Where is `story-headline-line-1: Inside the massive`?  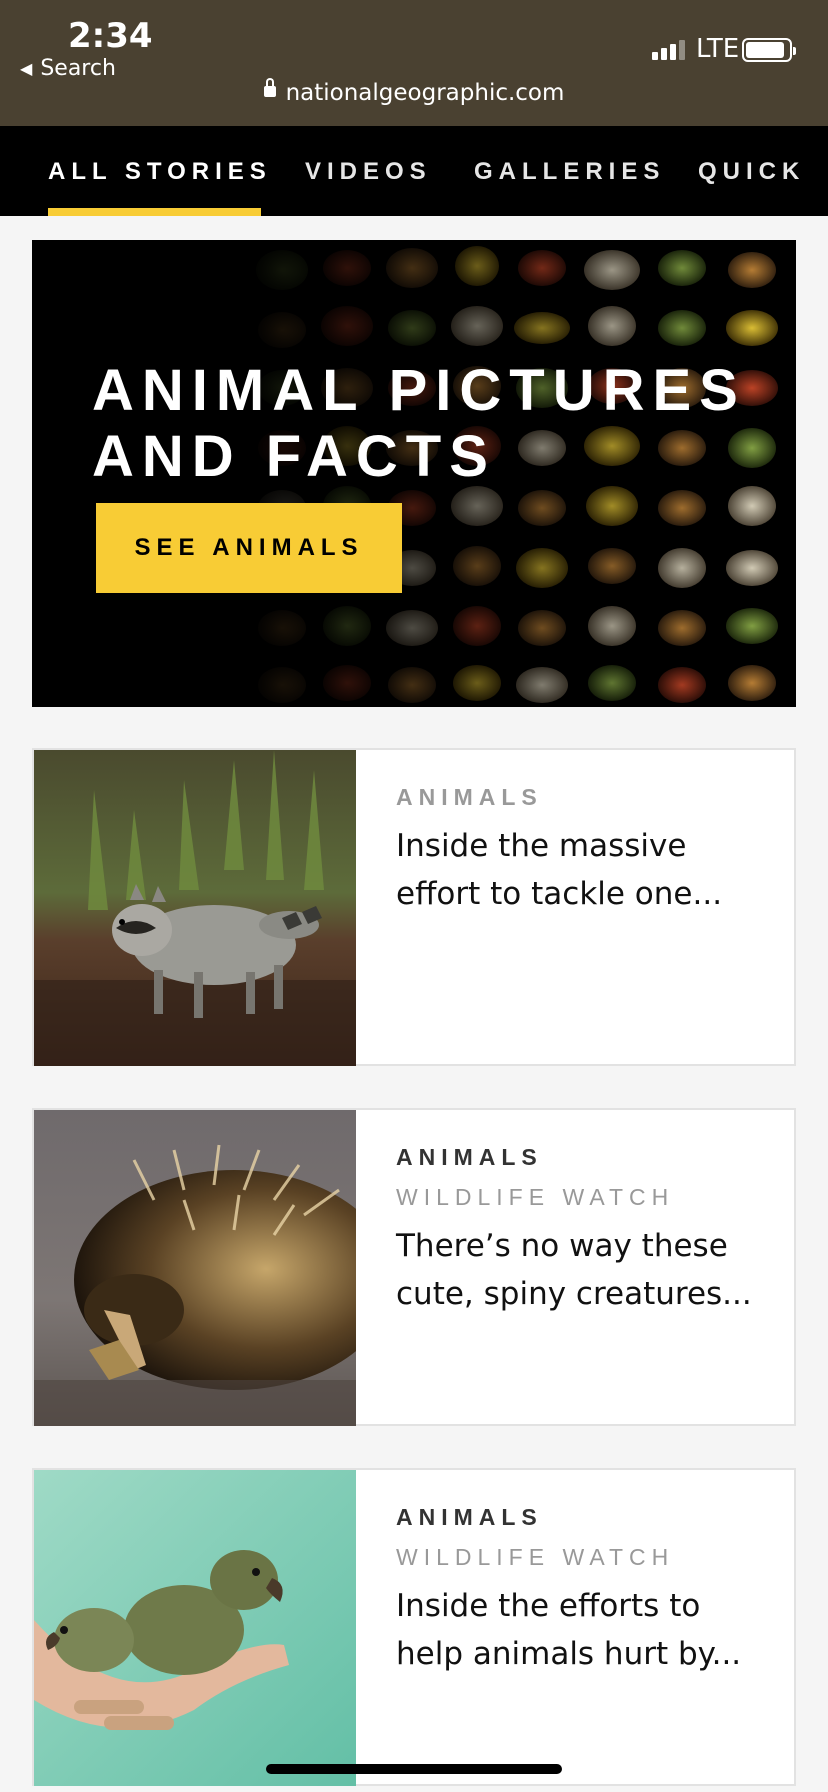
story-headline-line-1: Inside the massive is located at coordinates (541, 846).